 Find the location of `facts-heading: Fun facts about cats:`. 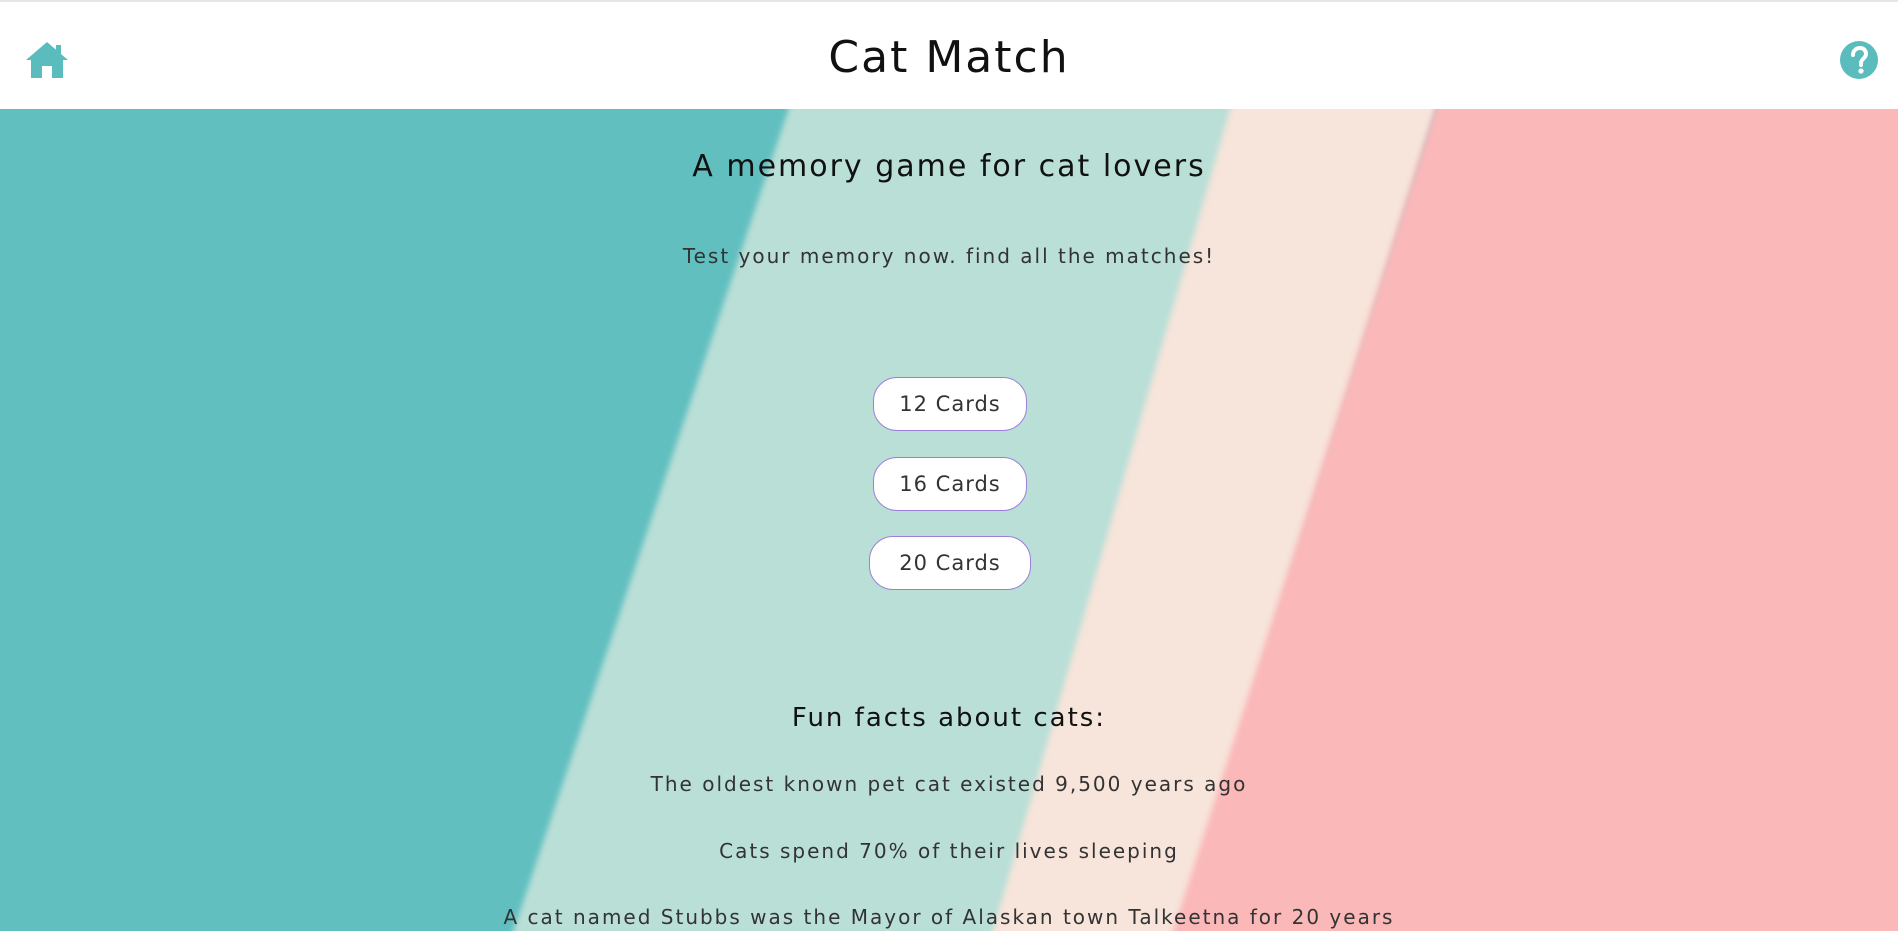

facts-heading: Fun facts about cats: is located at coordinates (949, 718).